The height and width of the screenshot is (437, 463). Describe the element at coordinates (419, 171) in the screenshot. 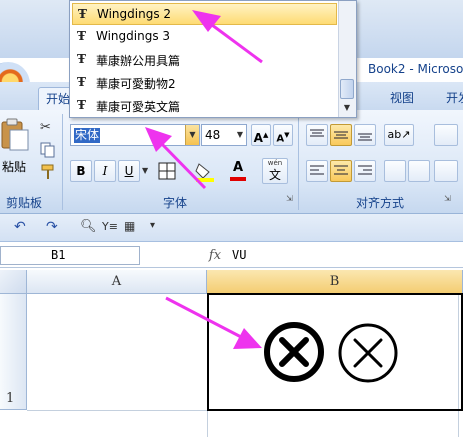

I see `increase-indent-button` at that location.